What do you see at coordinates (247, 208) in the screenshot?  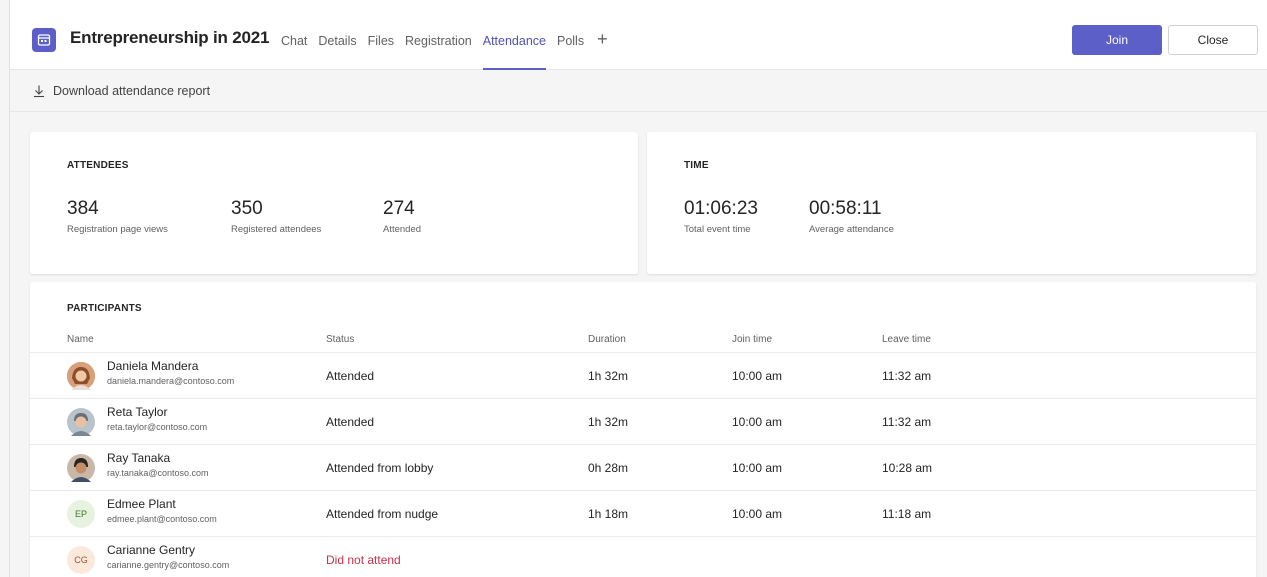 I see `stat-value: 350` at bounding box center [247, 208].